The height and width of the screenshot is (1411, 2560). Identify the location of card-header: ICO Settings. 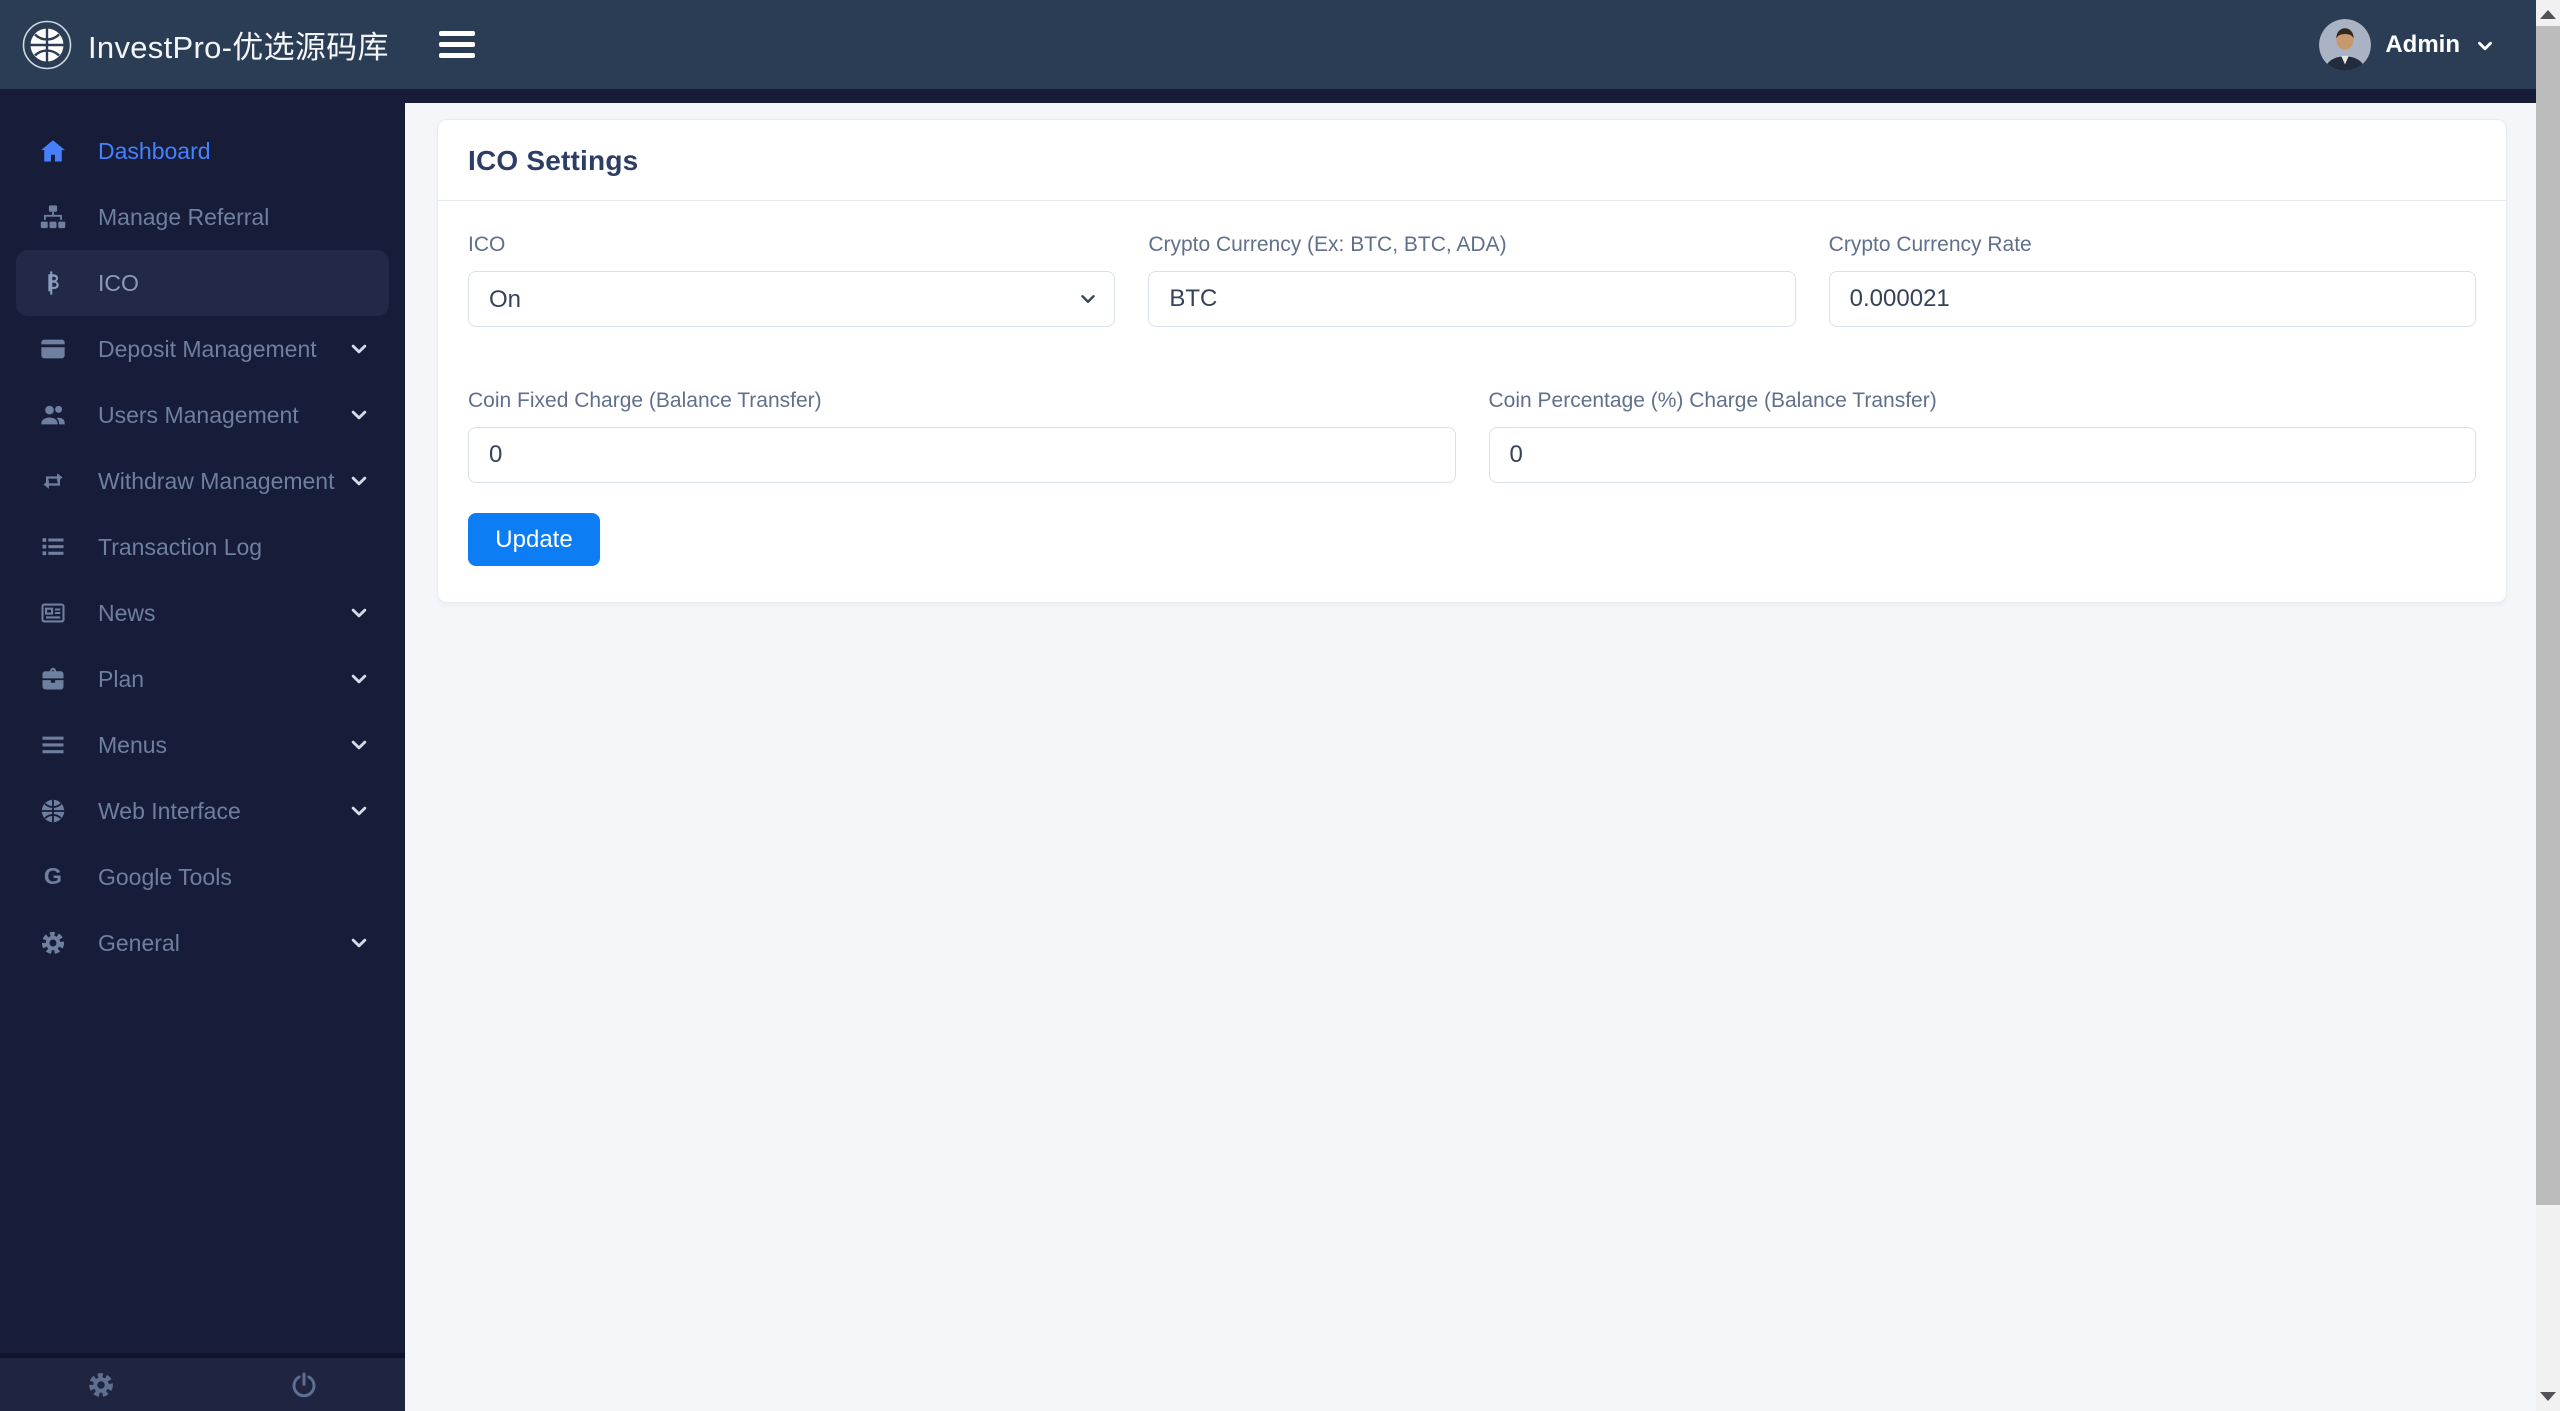
(1472, 160).